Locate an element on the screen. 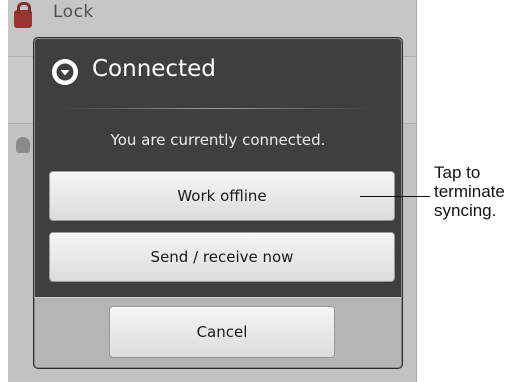 This screenshot has height=382, width=526. callout-annotation: Tap to terminate syncing. is located at coordinates (469, 191).